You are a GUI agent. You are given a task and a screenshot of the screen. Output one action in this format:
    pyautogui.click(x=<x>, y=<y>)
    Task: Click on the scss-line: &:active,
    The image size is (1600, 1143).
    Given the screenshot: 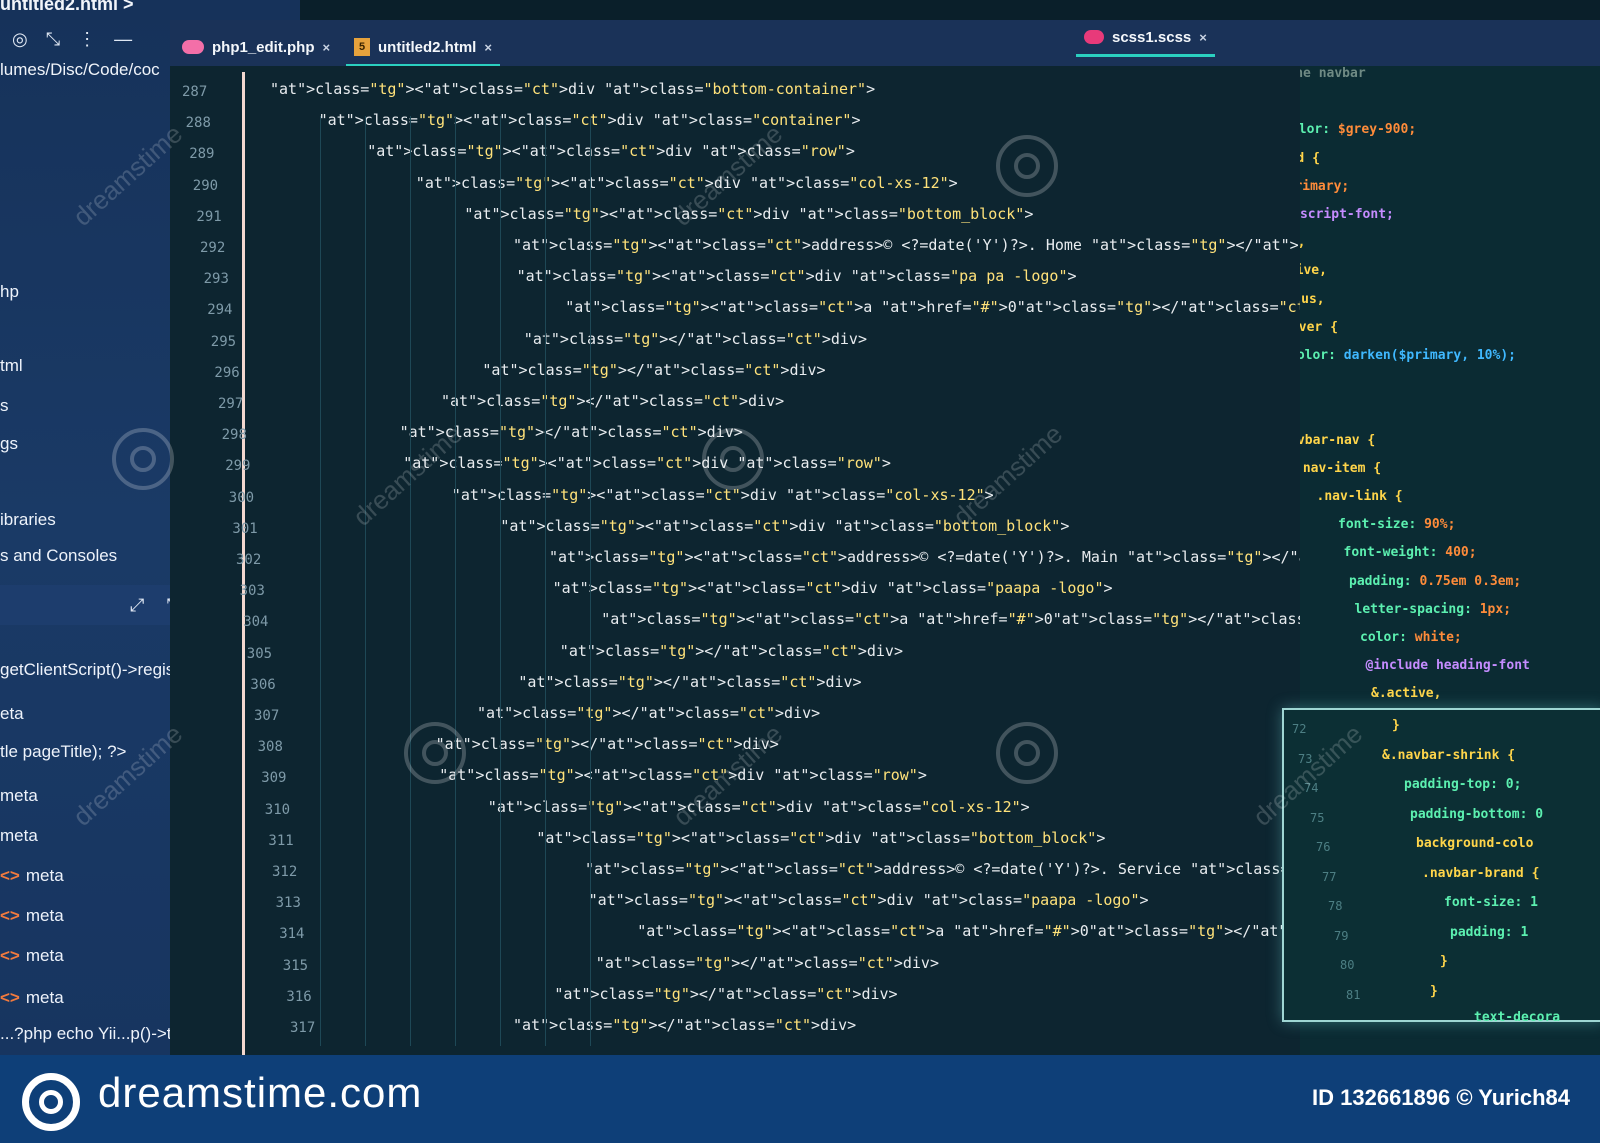 What is the action you would take?
    pyautogui.click(x=1313, y=270)
    